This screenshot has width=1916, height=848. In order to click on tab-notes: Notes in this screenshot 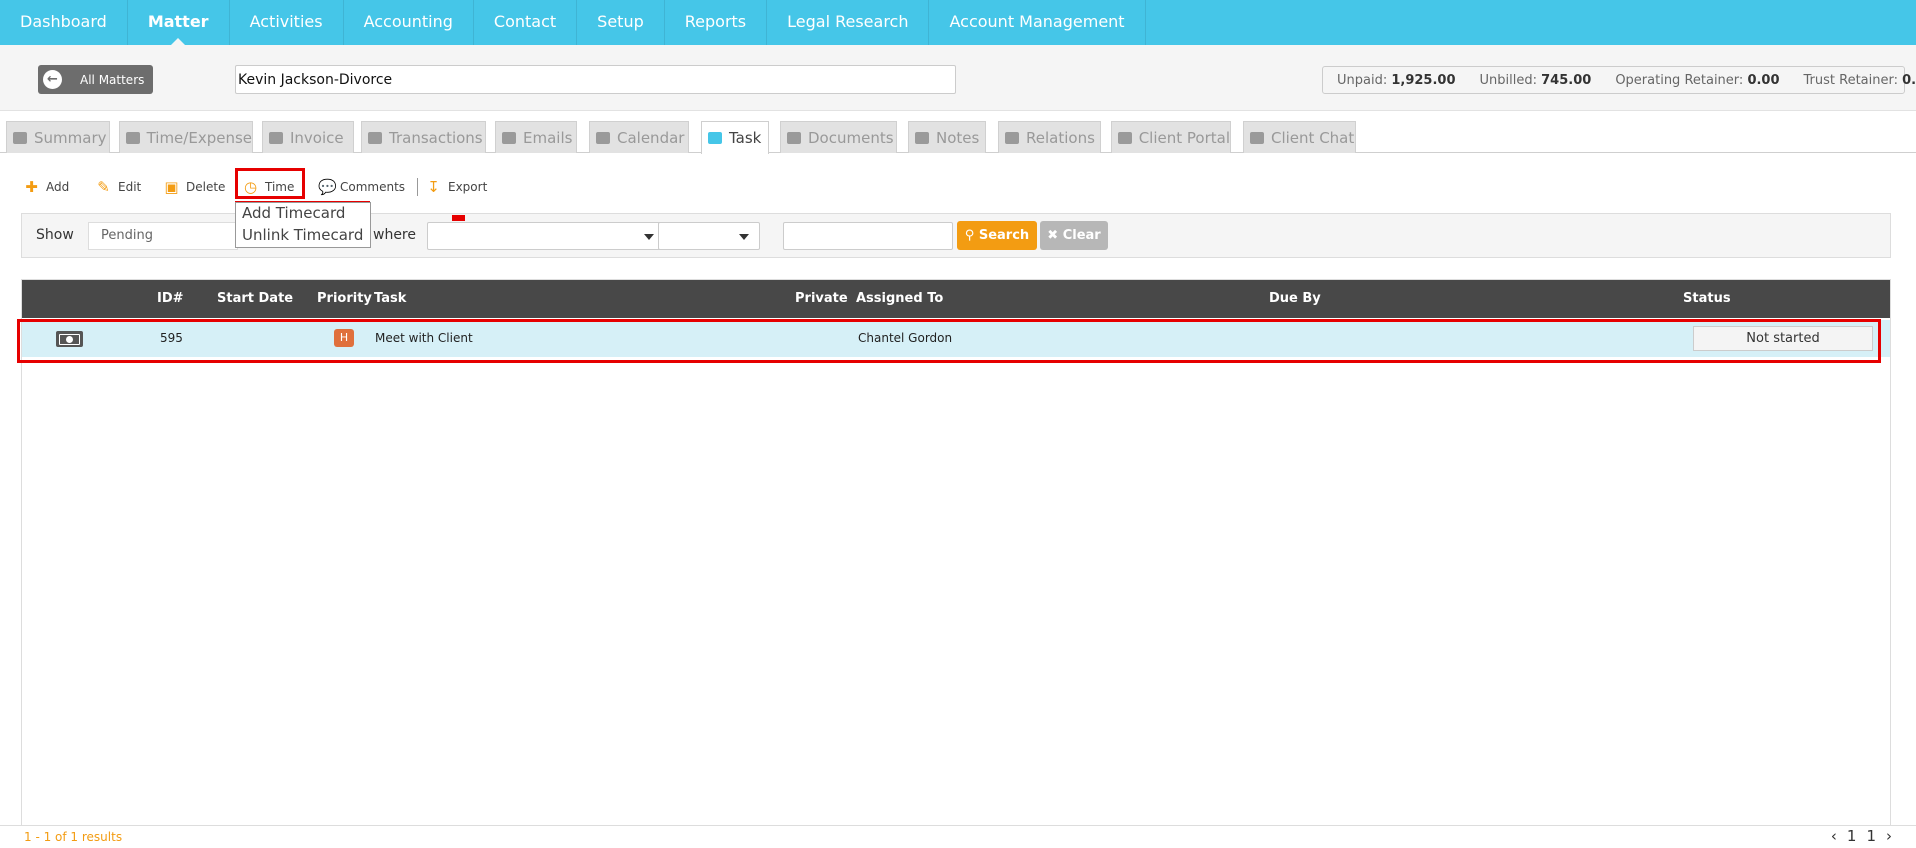, I will do `click(947, 137)`.